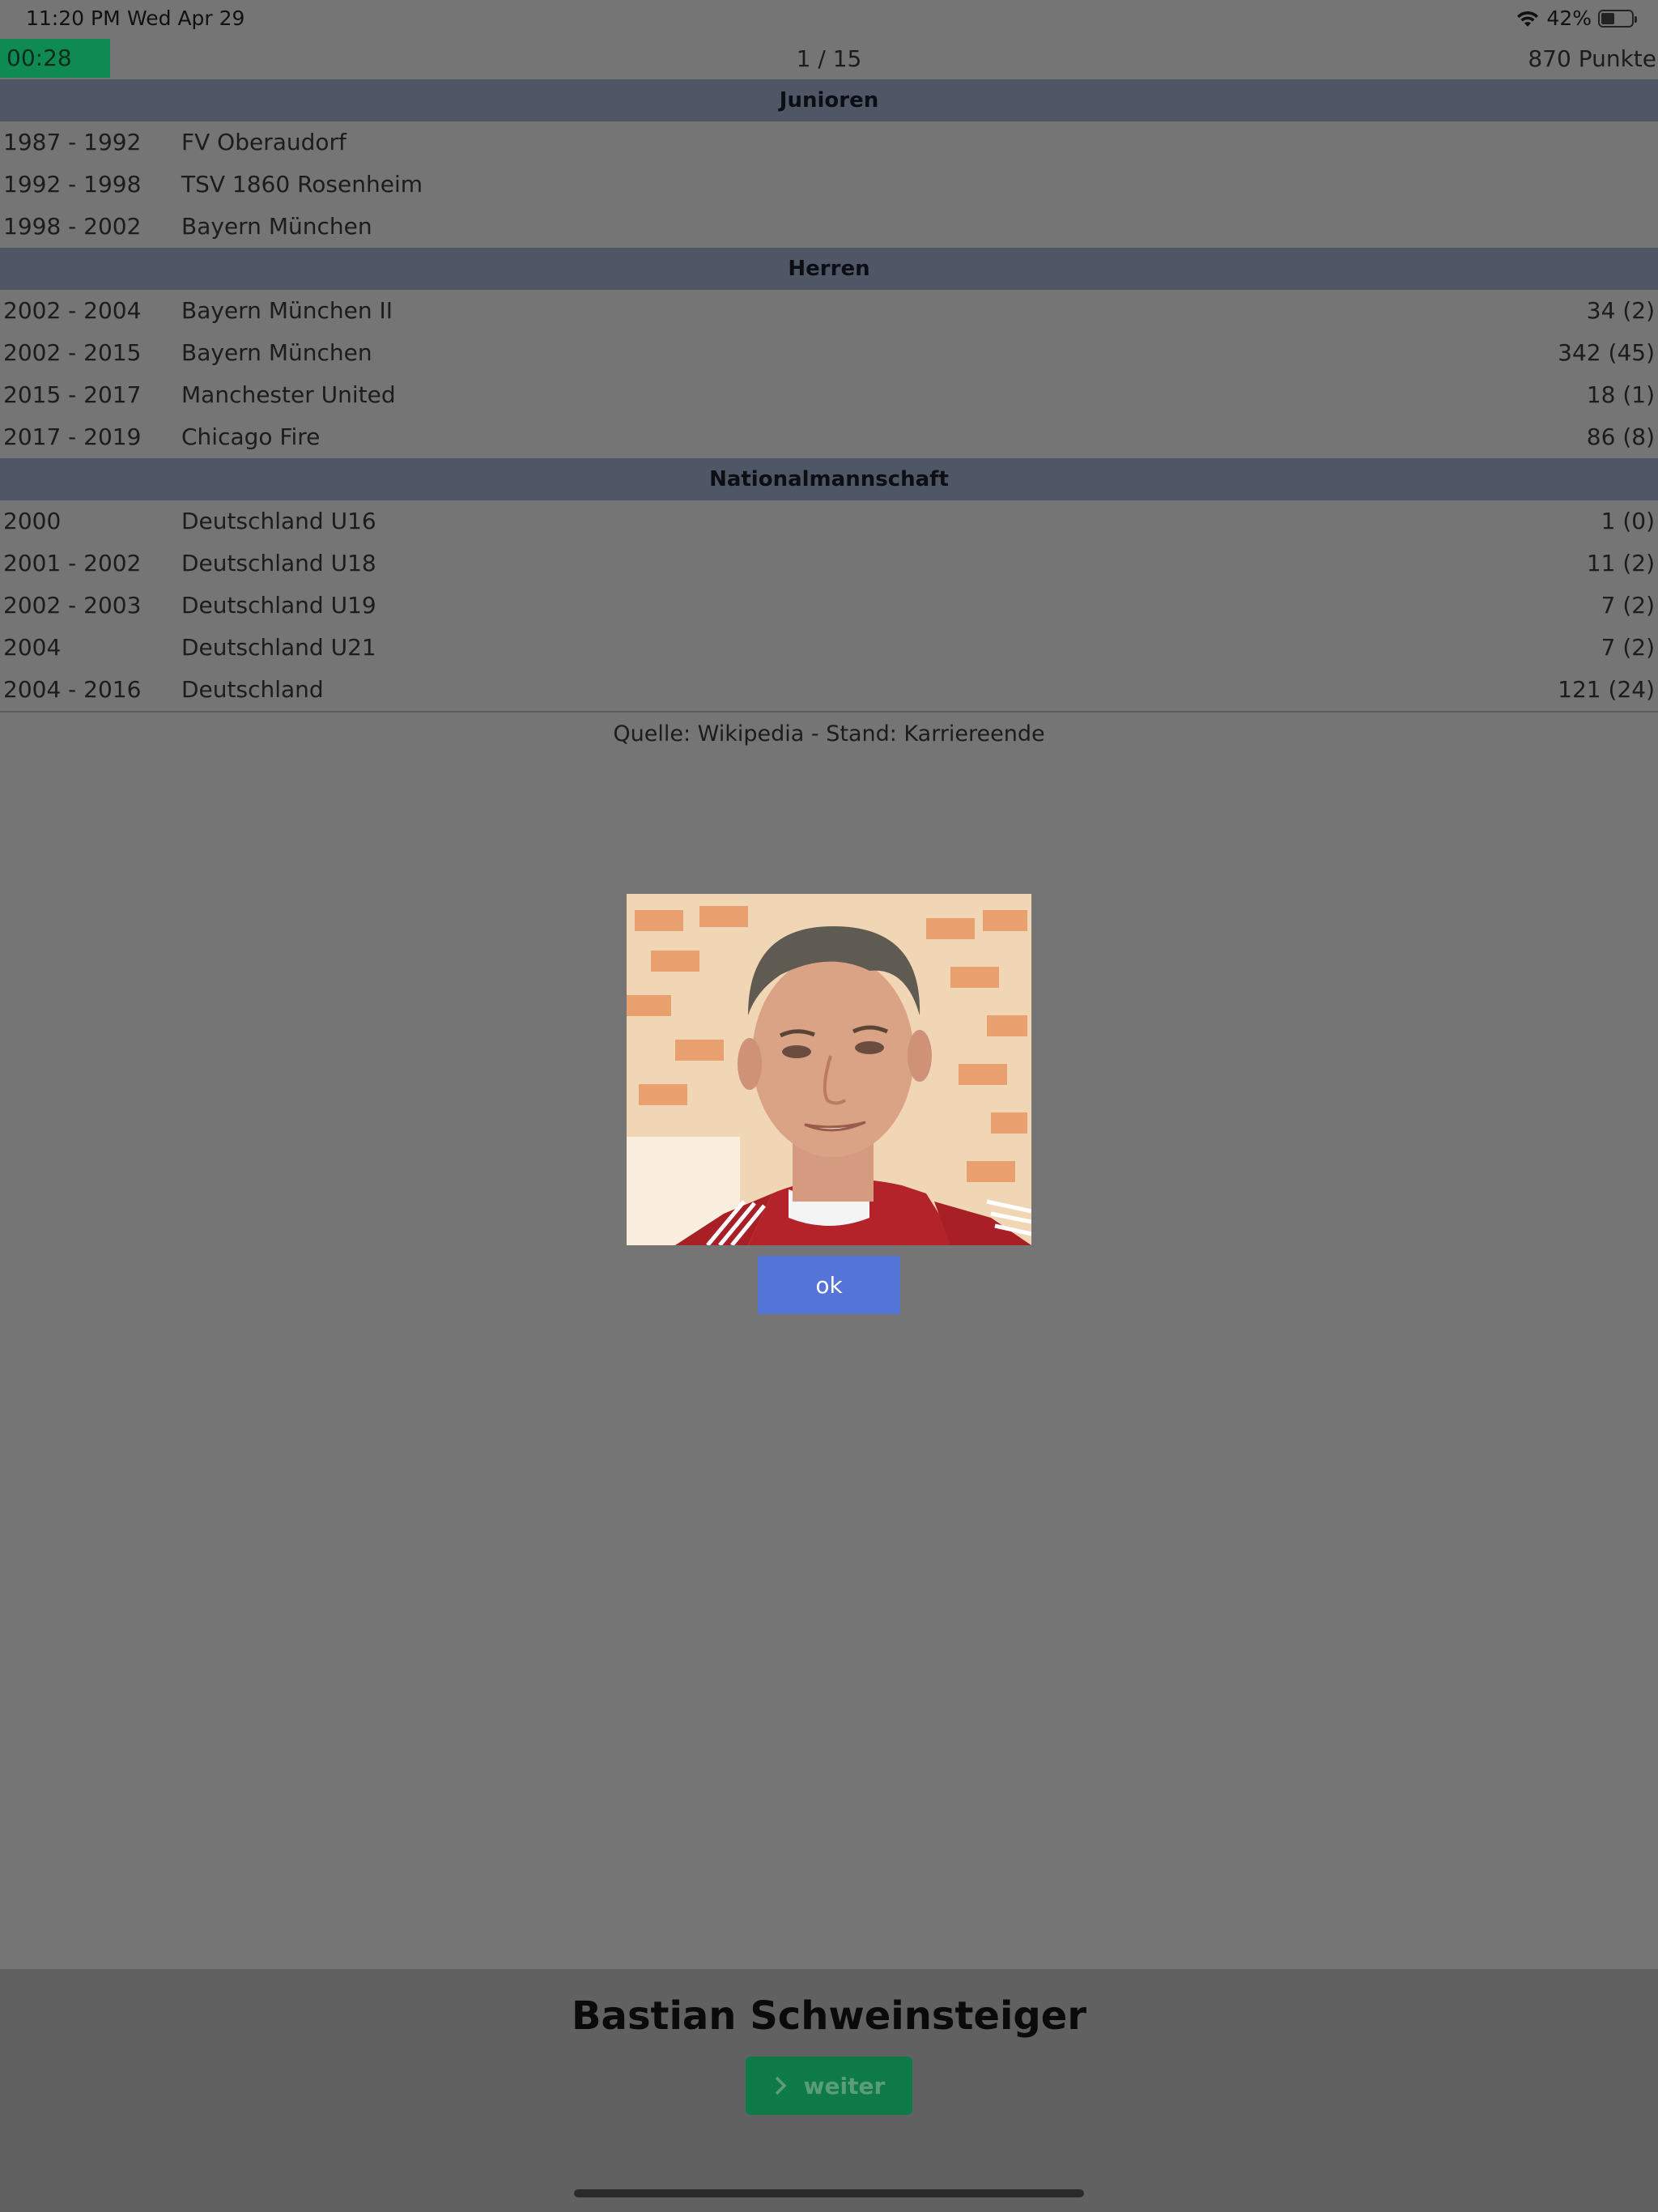 The width and height of the screenshot is (1658, 2212). I want to click on career-row: 2004 Deutschland U21 7 (2), so click(829, 648).